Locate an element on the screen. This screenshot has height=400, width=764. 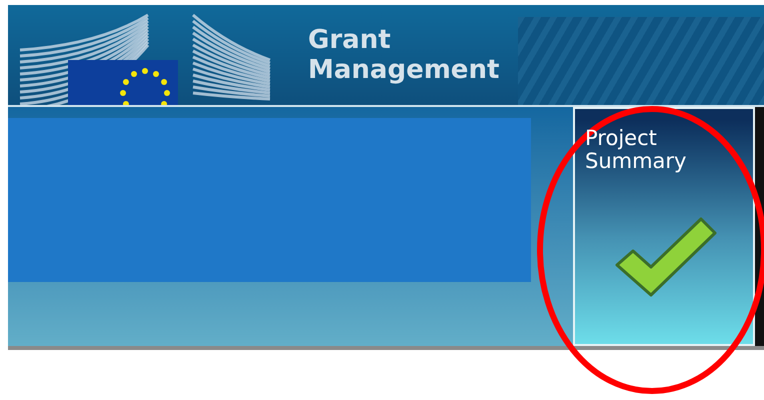
project-summary-tile: Project Summary is located at coordinates (664, 226).